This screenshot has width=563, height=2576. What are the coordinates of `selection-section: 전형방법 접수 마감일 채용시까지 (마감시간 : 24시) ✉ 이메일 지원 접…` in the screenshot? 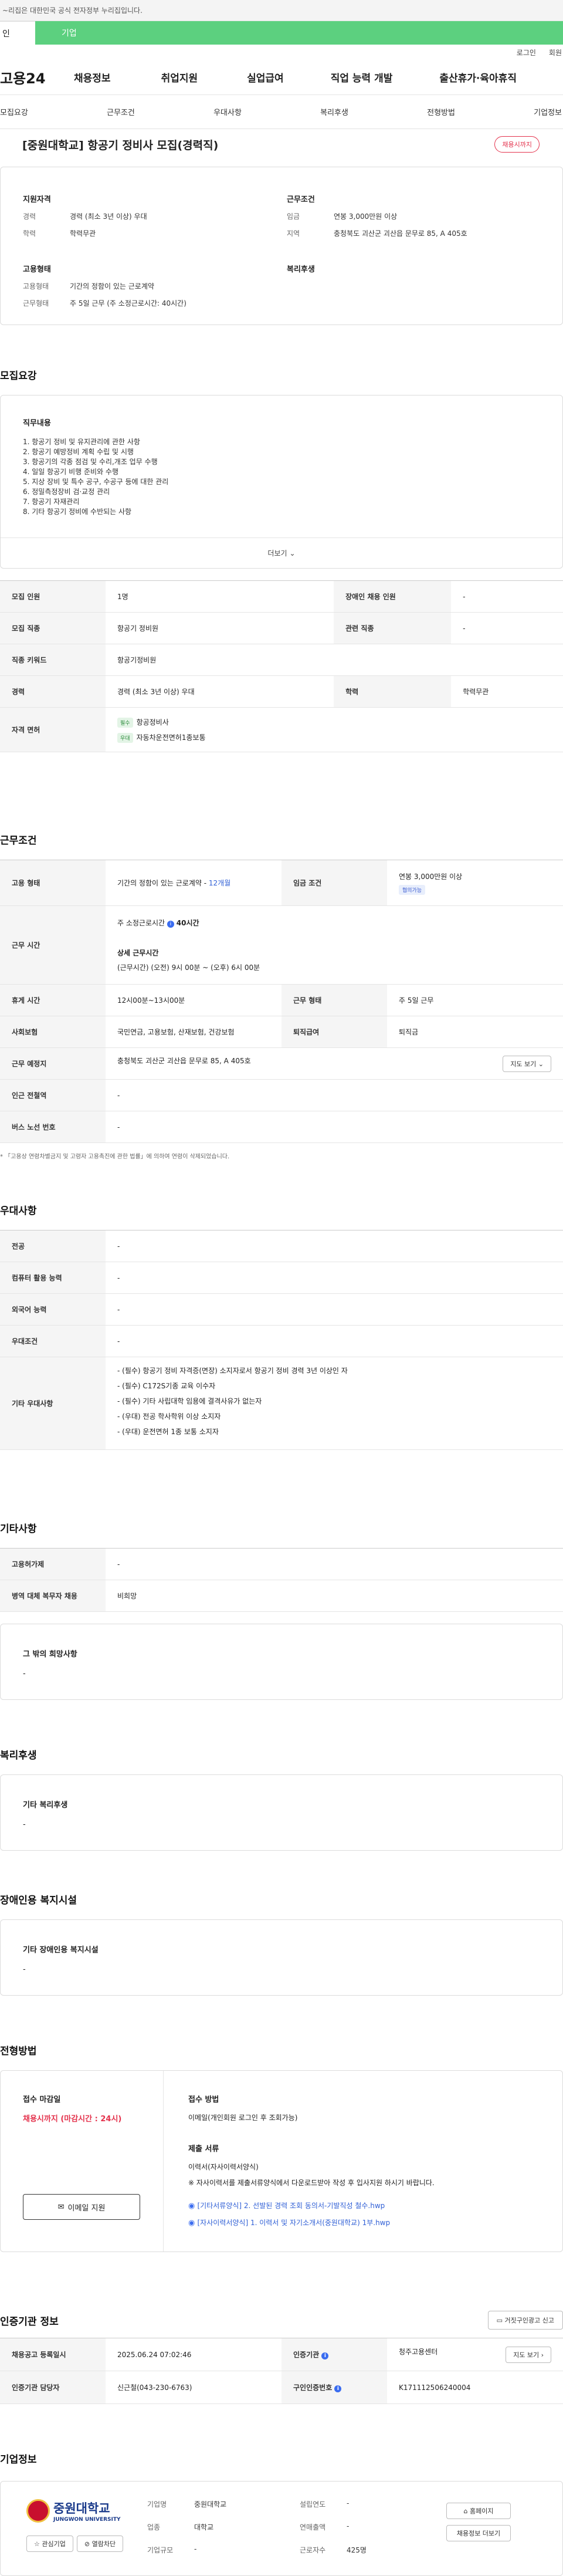 It's located at (281, 2147).